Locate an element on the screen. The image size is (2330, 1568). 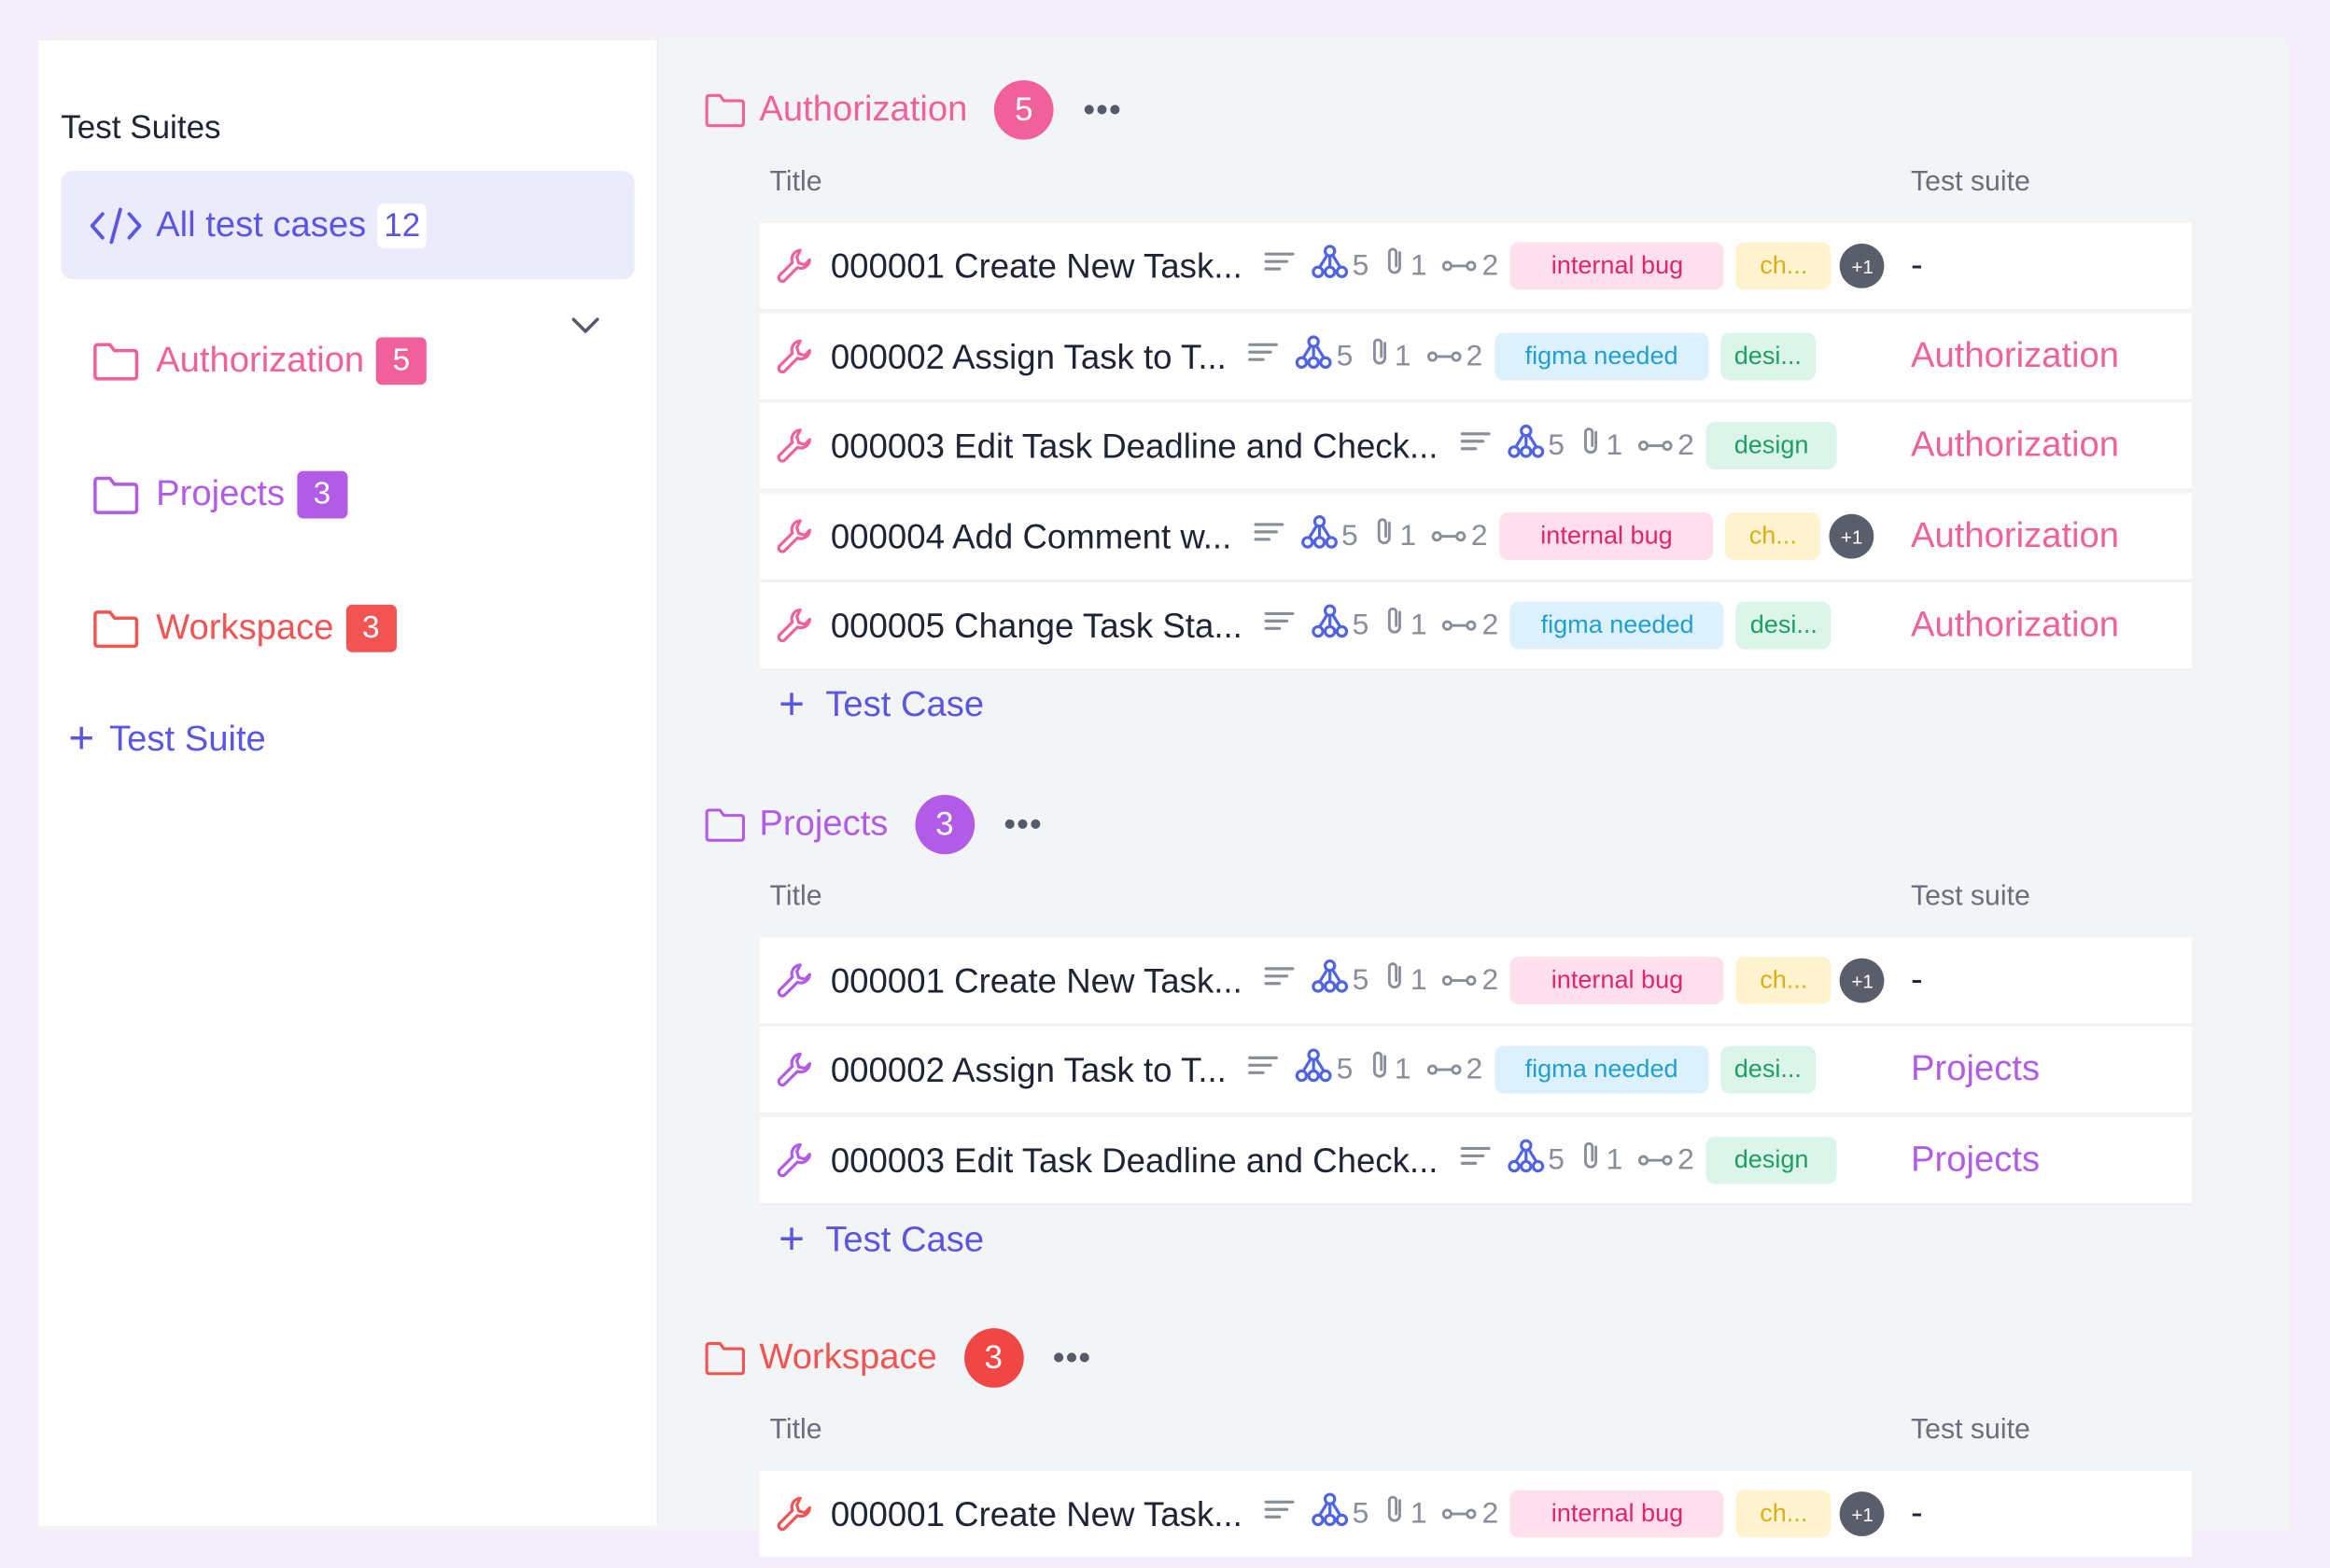
sidebar-item-projects: Projects 3 is located at coordinates (219, 495).